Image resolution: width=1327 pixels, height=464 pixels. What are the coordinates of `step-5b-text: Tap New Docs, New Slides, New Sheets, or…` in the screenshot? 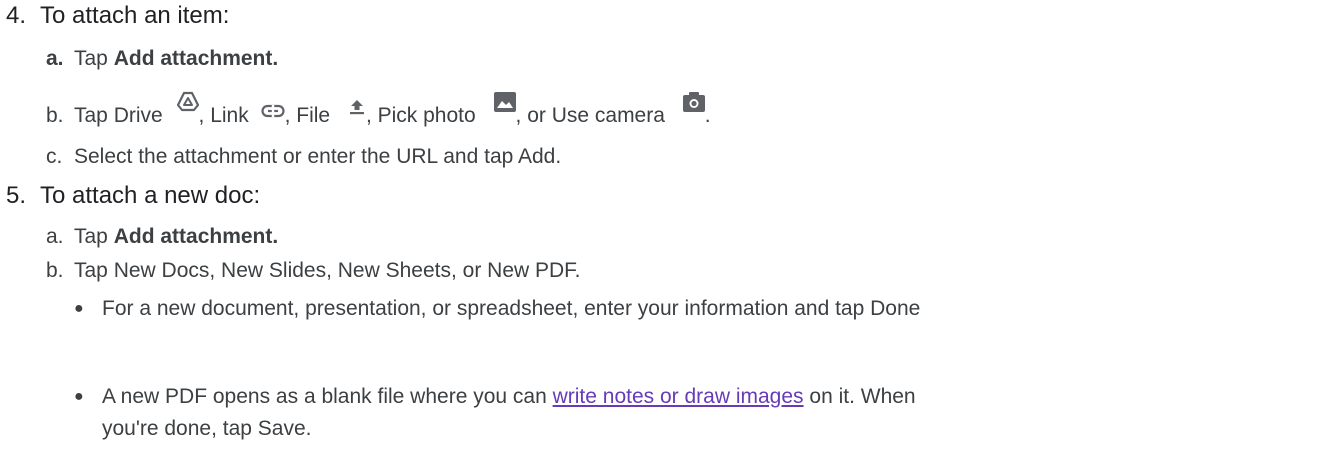 It's located at (327, 270).